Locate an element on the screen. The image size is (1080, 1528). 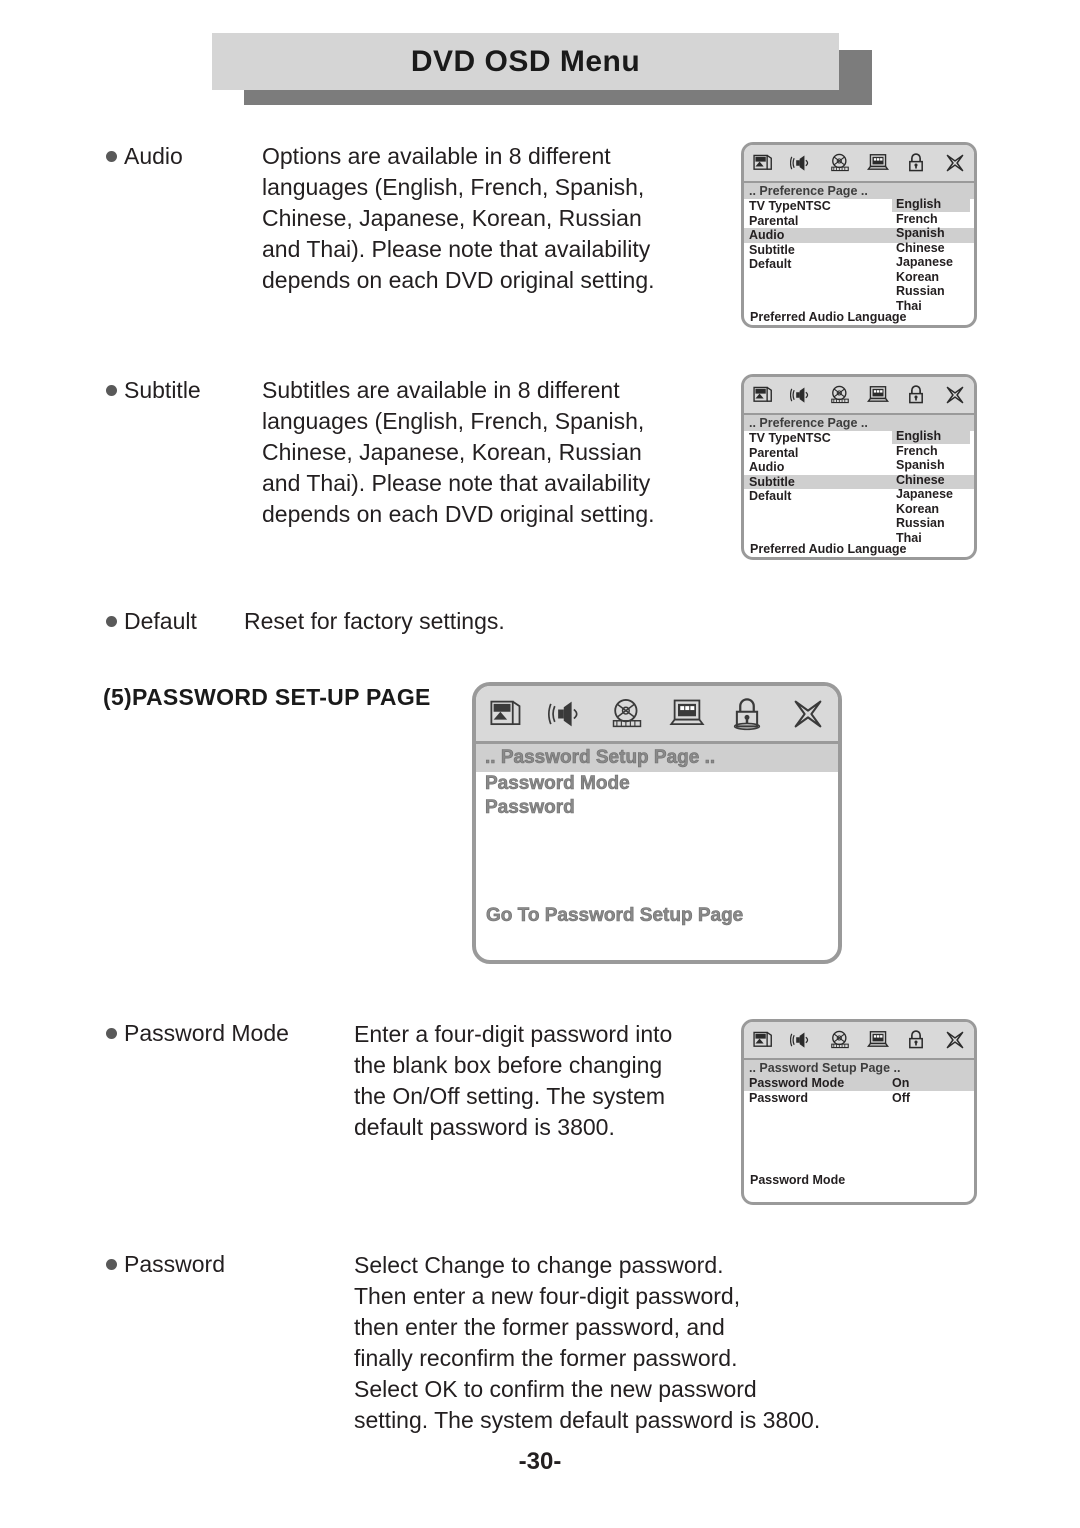
term-password-mode-label: Password Mode is located at coordinates (206, 1033).